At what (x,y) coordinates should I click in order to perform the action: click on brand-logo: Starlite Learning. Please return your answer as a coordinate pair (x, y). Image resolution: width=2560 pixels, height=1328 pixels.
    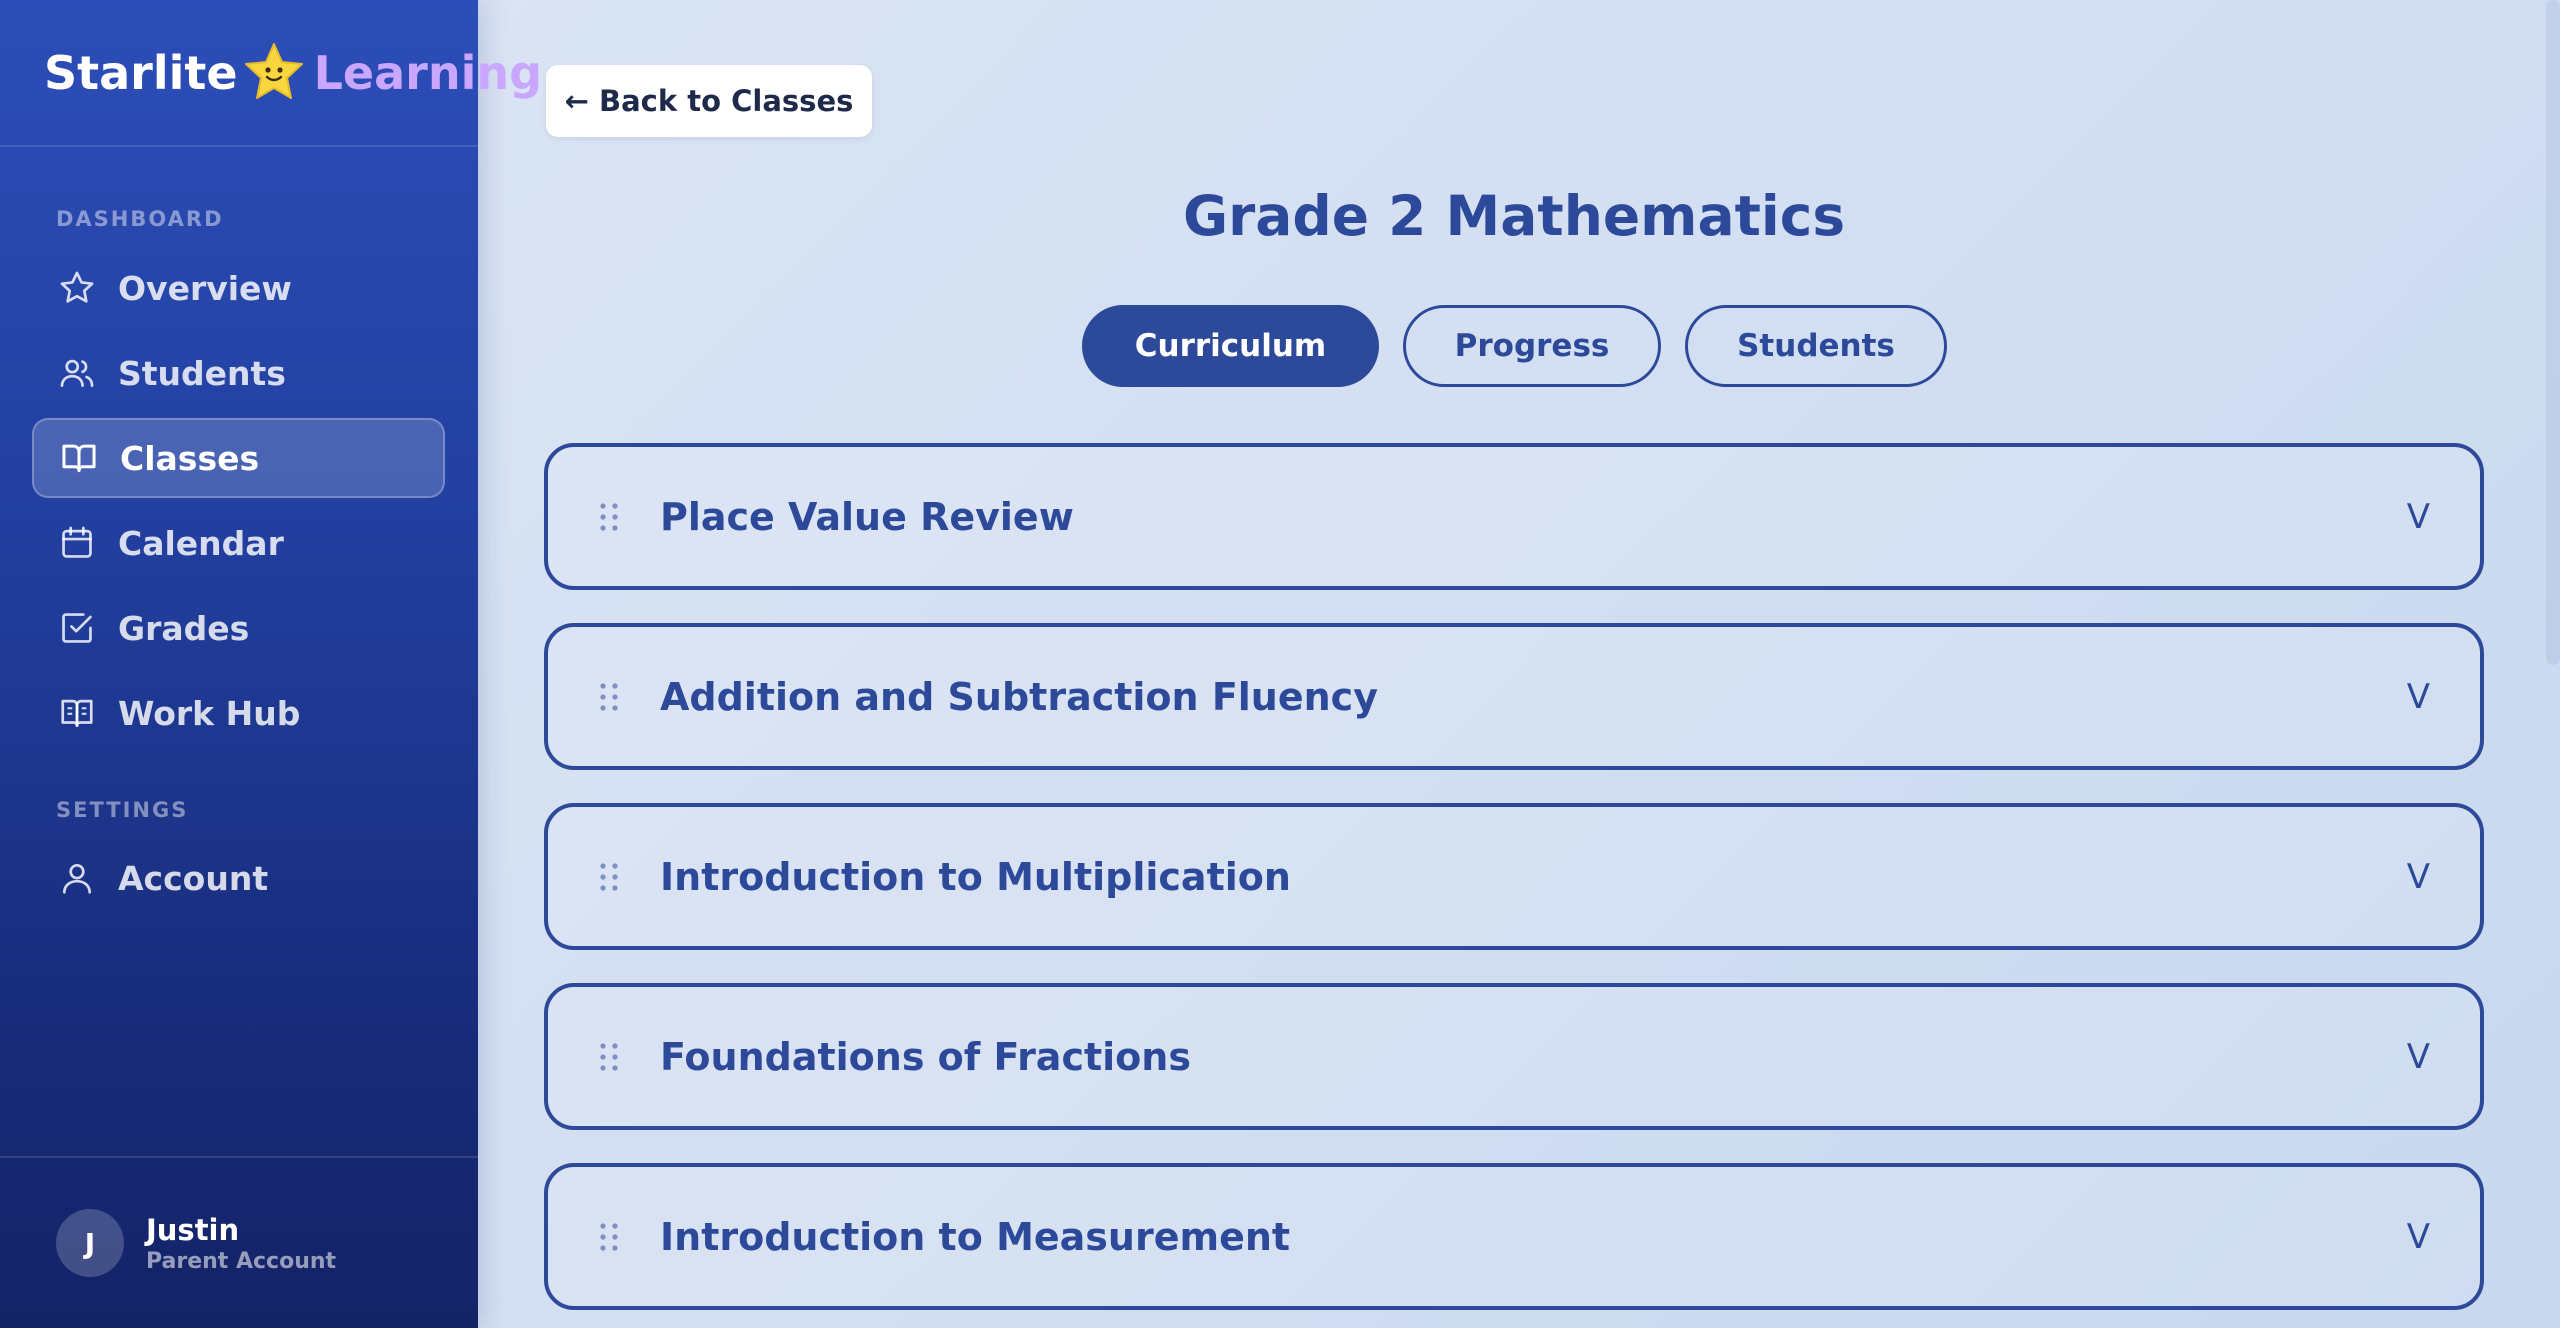
    Looking at the image, I should click on (271, 73).